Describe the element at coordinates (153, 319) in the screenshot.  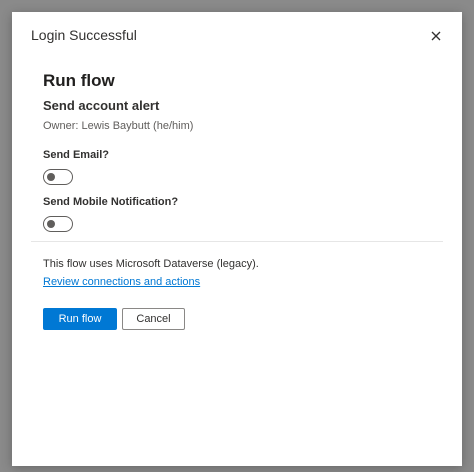
I see `cancel-button: Cancel` at that location.